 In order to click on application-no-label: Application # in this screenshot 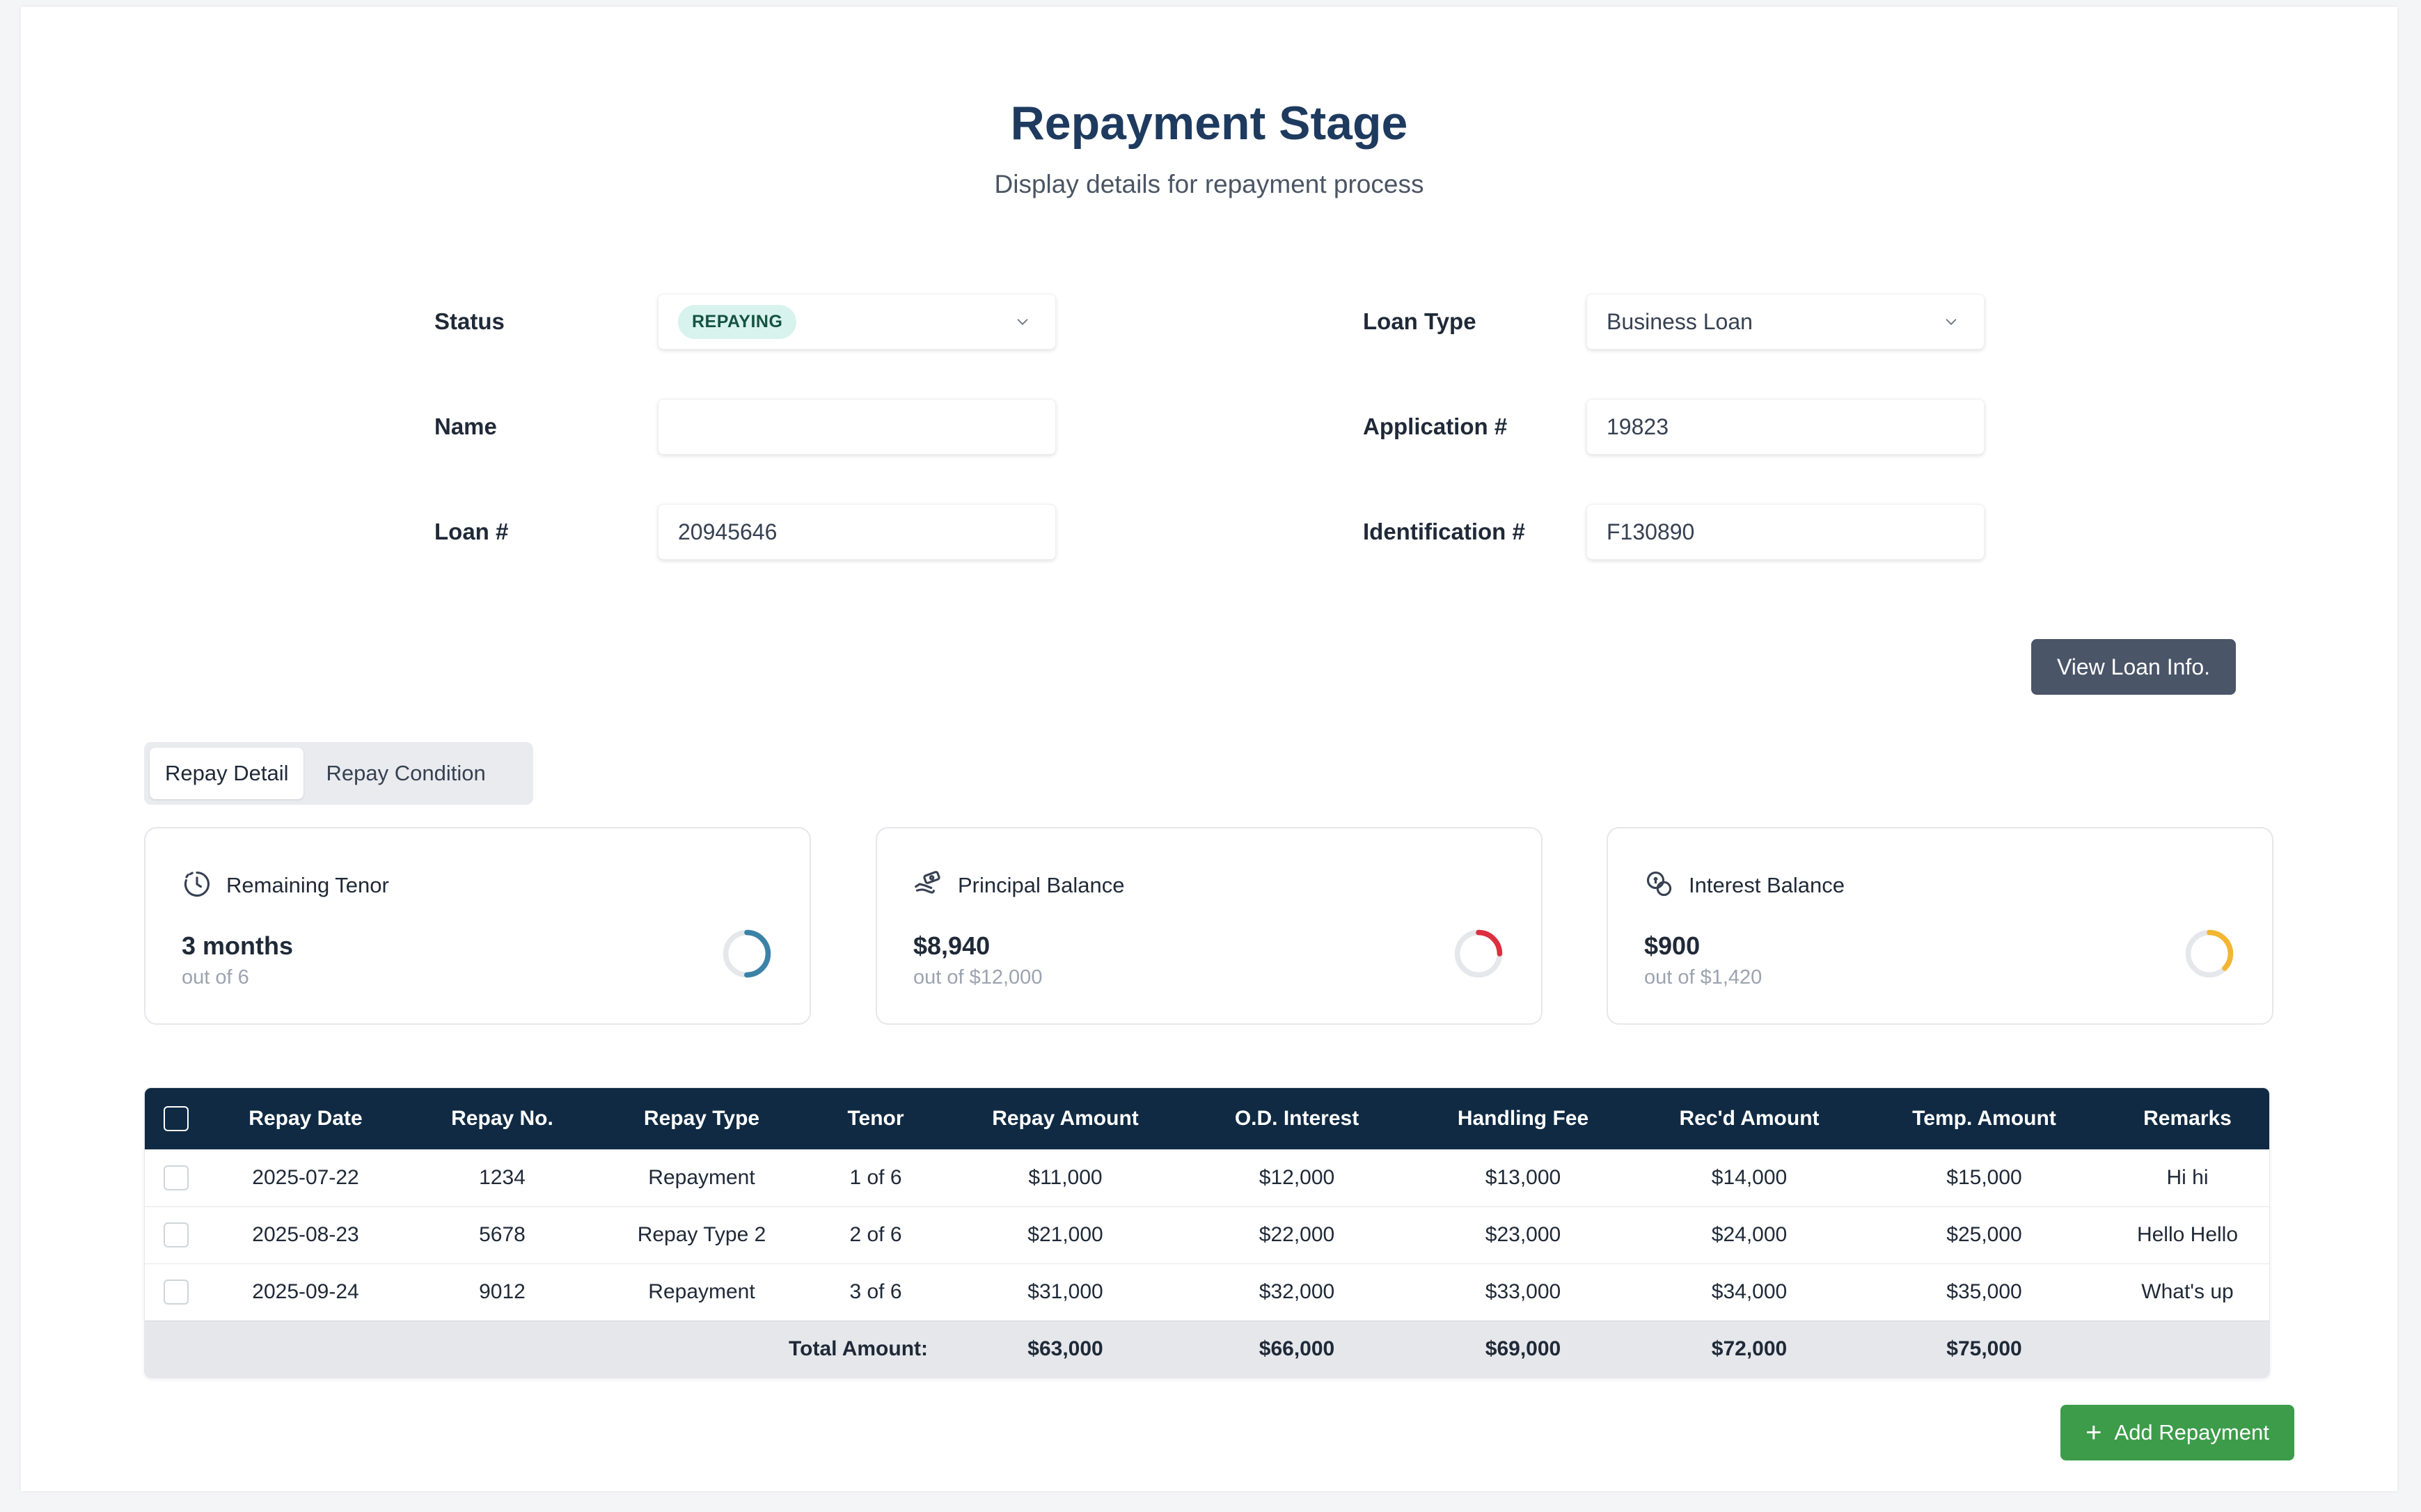, I will do `click(1436, 426)`.